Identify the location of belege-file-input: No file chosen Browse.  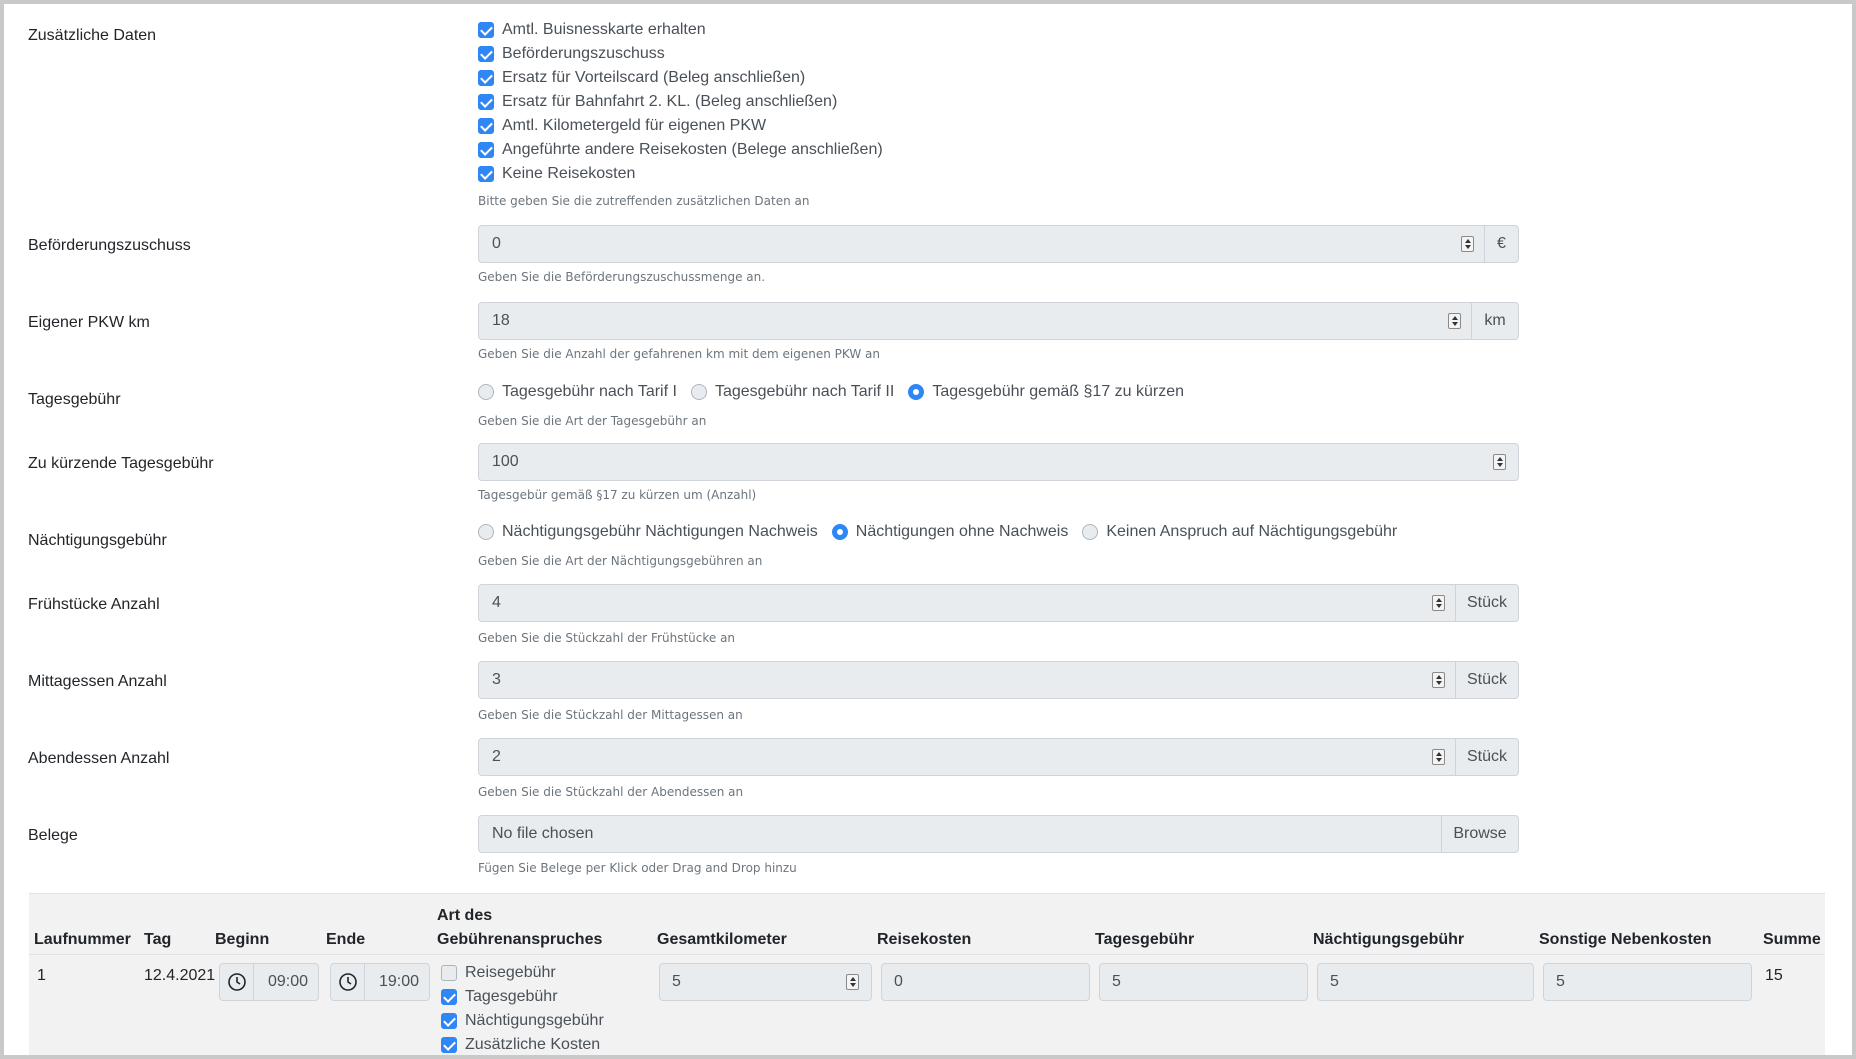
(998, 834).